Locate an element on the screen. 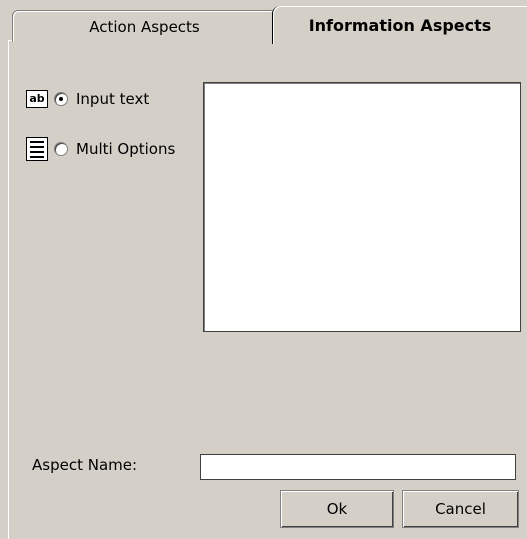 This screenshot has width=527, height=539. tab-label: Information Aspects is located at coordinates (400, 25).